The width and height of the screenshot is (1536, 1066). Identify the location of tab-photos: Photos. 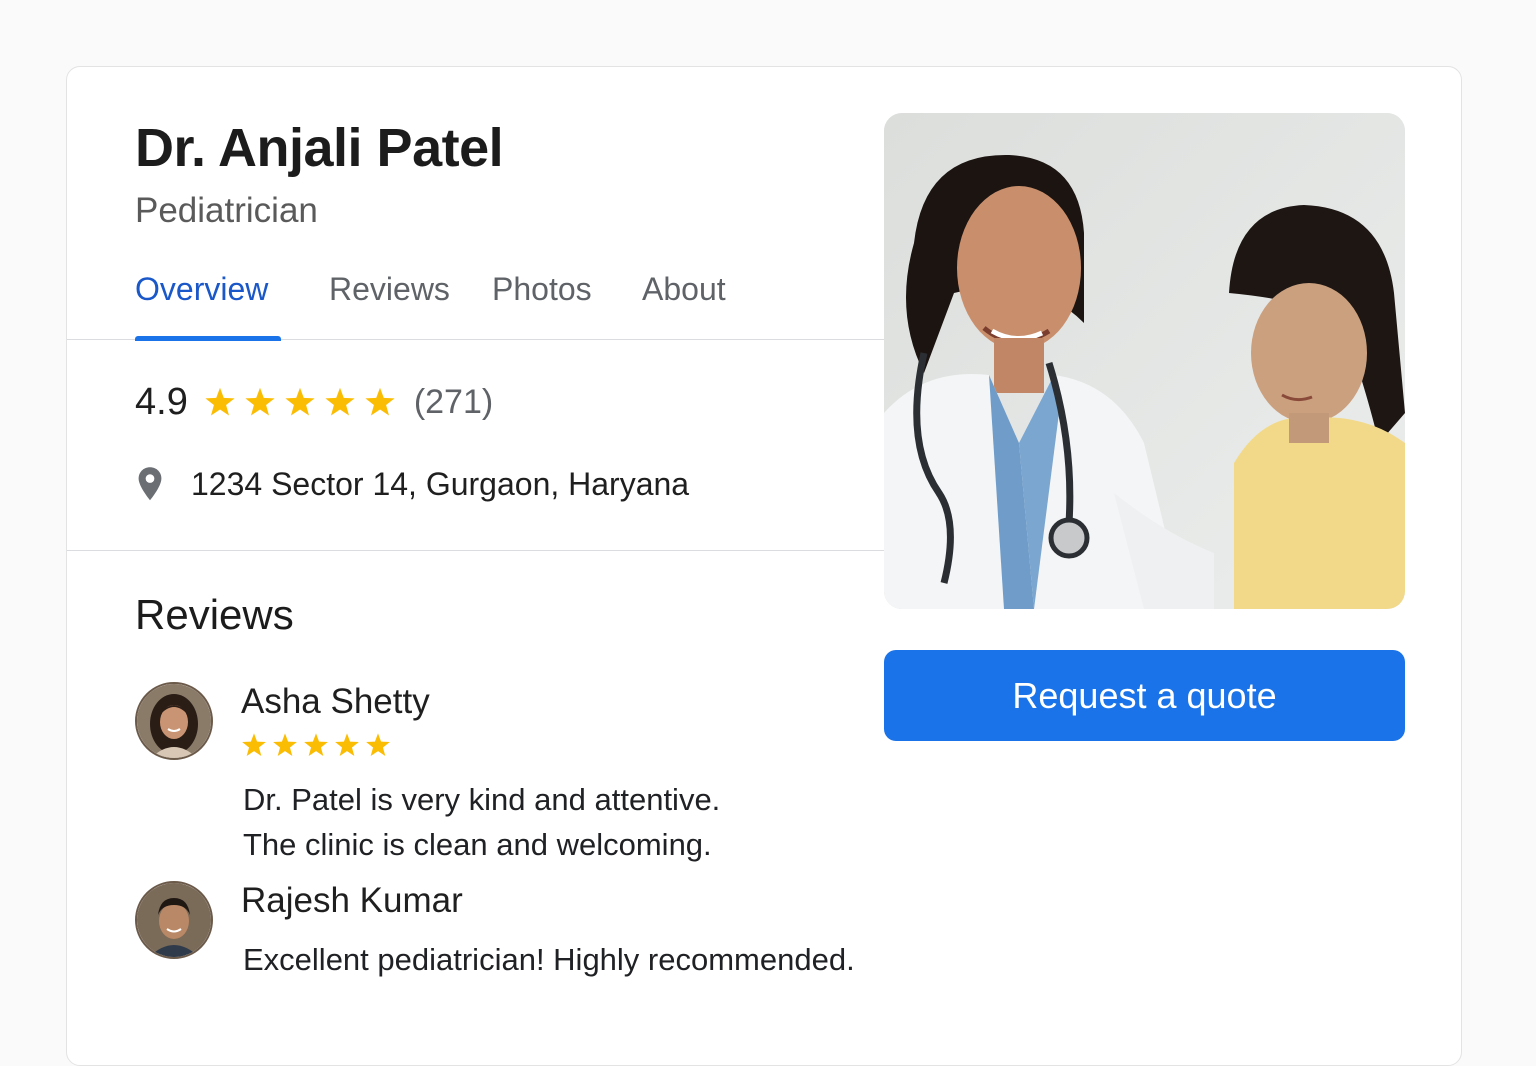
(542, 289).